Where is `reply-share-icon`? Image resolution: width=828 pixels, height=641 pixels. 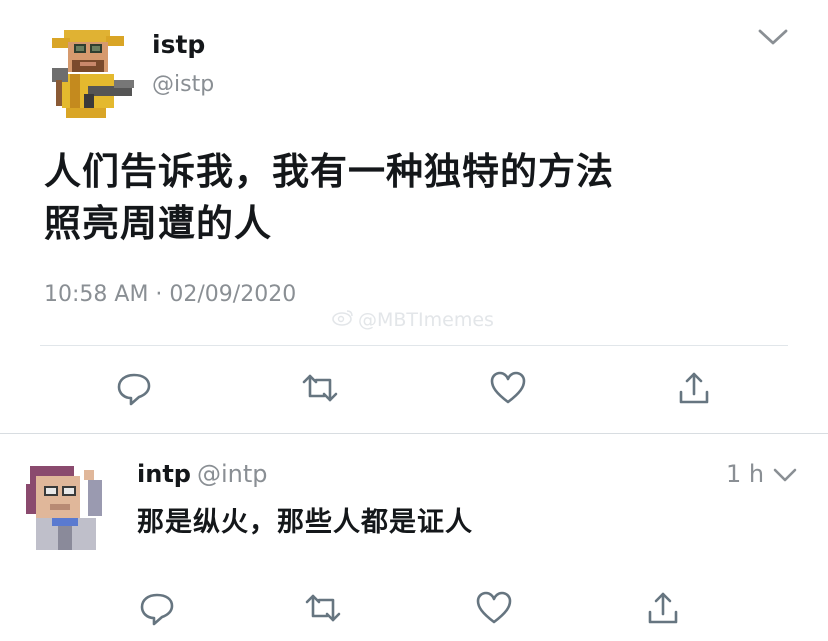
reply-share-icon is located at coordinates (663, 608).